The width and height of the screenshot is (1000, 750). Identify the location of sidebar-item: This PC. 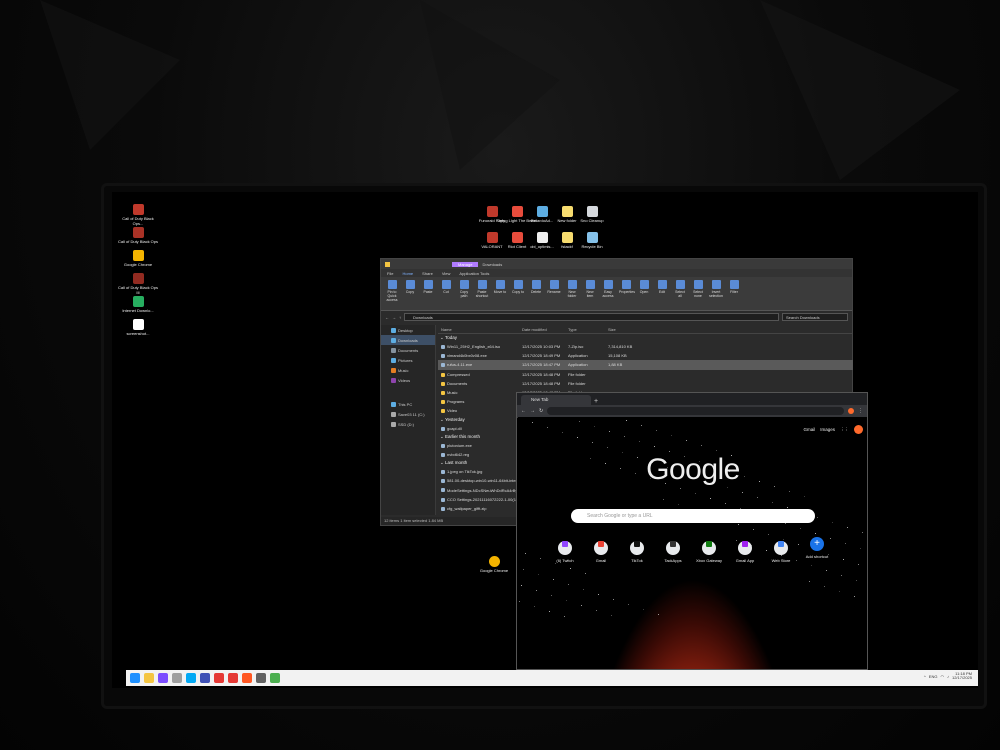
(408, 404).